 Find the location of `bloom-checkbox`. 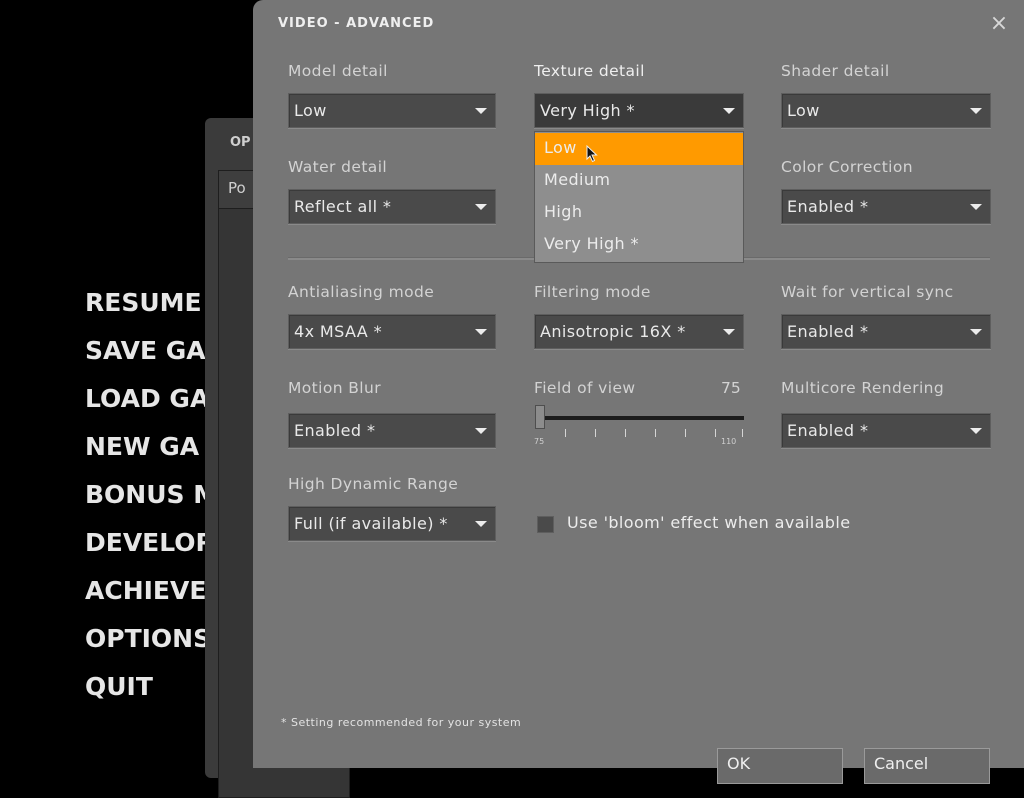

bloom-checkbox is located at coordinates (545, 524).